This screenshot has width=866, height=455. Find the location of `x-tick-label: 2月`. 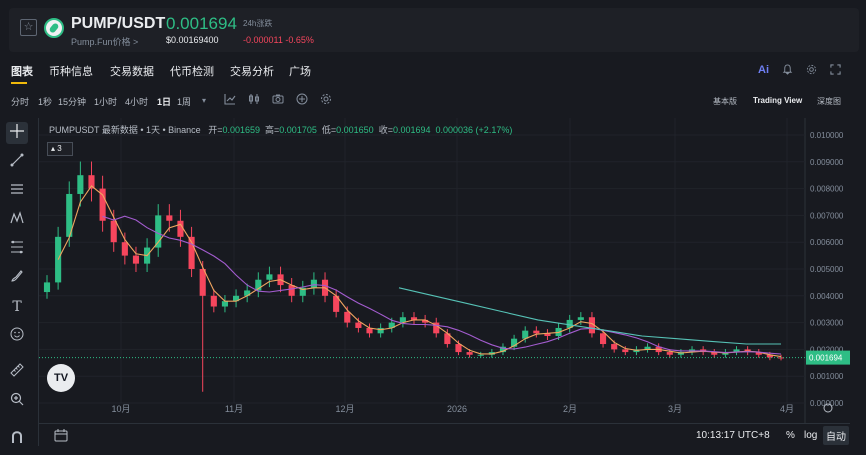

x-tick-label: 2月 is located at coordinates (570, 409).